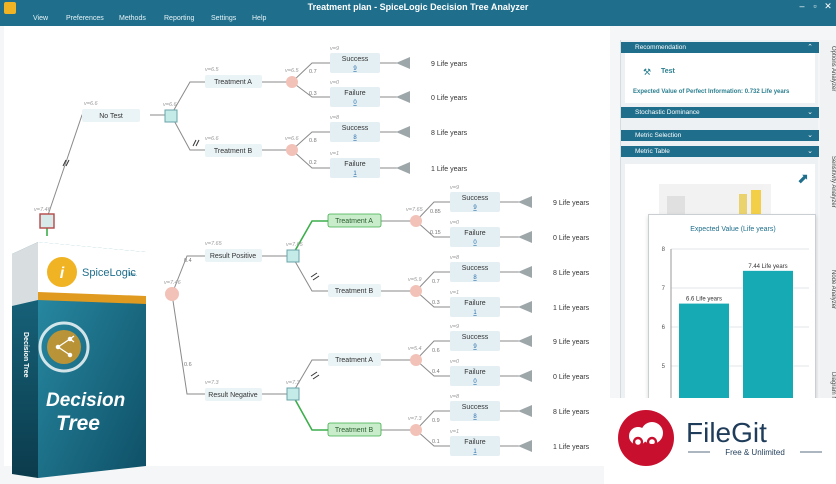  Describe the element at coordinates (293, 256) in the screenshot. I see `rp-decision-node` at that location.